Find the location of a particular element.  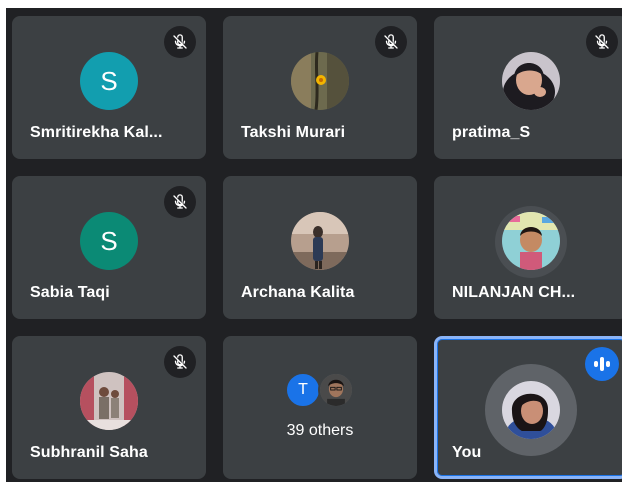

participant-tile-pratima: pratima_S is located at coordinates (528, 87).